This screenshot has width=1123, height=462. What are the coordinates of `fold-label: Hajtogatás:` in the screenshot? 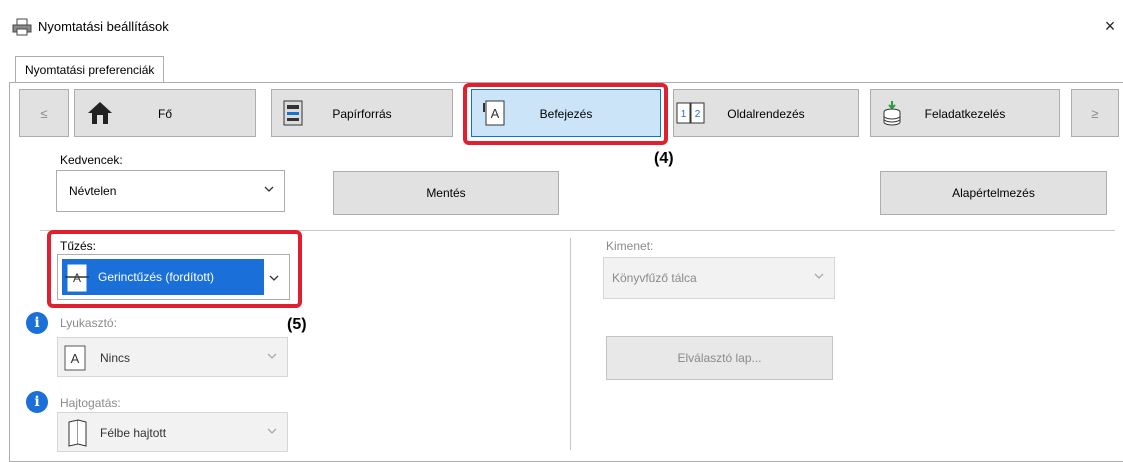 It's located at (90, 403).